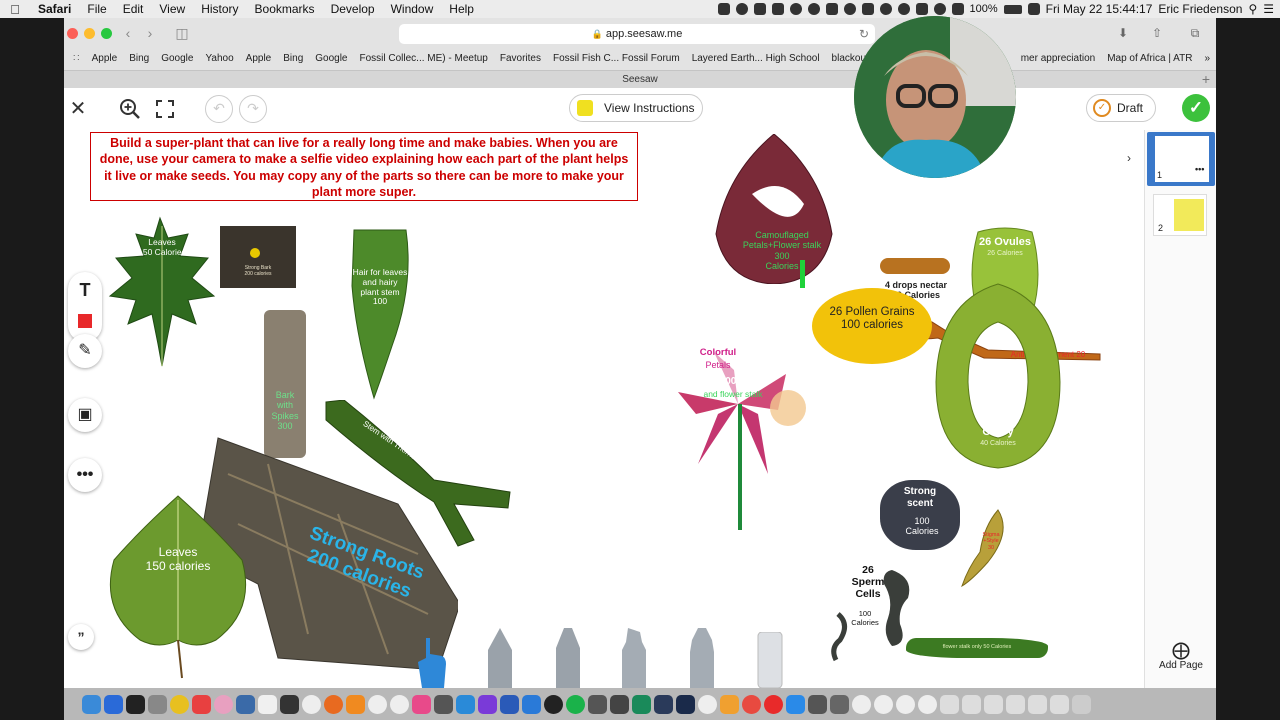 Image resolution: width=1280 pixels, height=720 pixels. Describe the element at coordinates (78, 109) in the screenshot. I see `close-icon: ✕` at that location.